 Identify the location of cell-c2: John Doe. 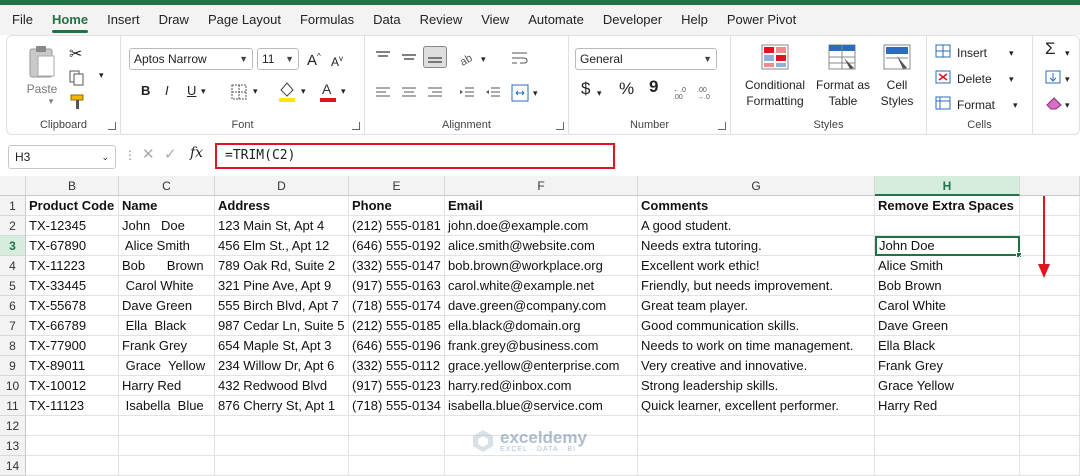
(167, 226).